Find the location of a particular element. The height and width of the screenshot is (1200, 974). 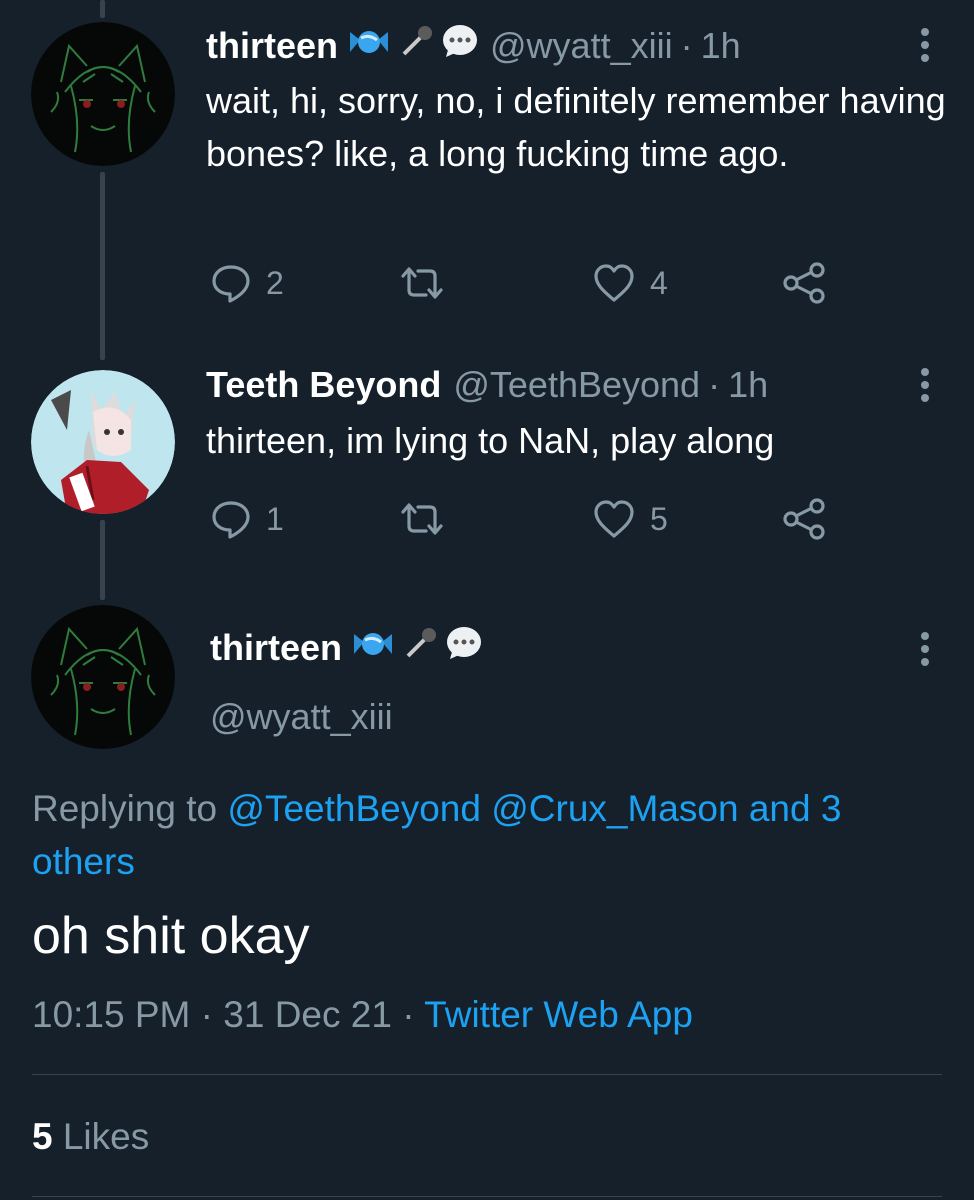

like-count: 5 is located at coordinates (659, 518).